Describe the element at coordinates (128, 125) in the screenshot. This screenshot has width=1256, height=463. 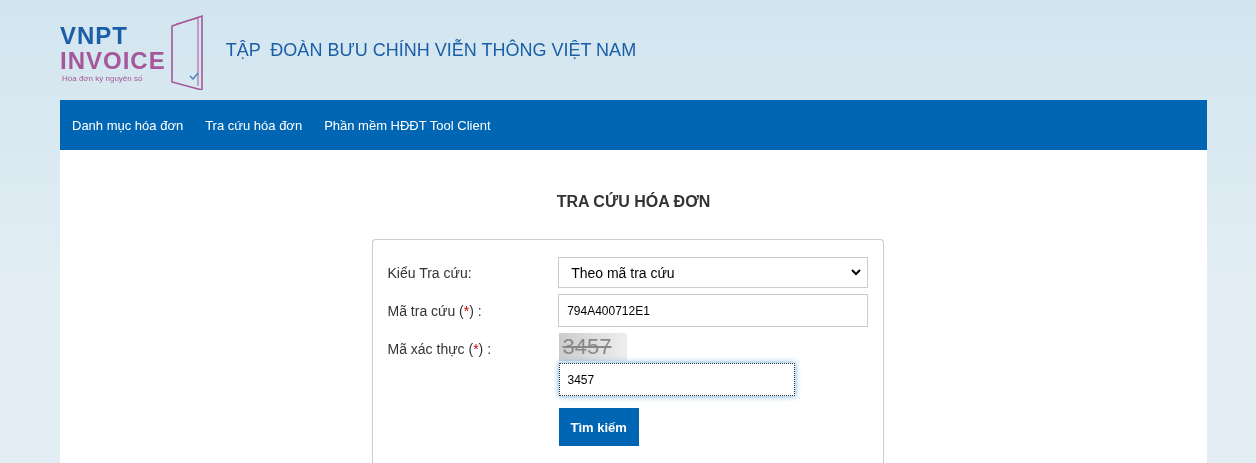
I see `nav-link: Danh mục hóa đơn` at that location.